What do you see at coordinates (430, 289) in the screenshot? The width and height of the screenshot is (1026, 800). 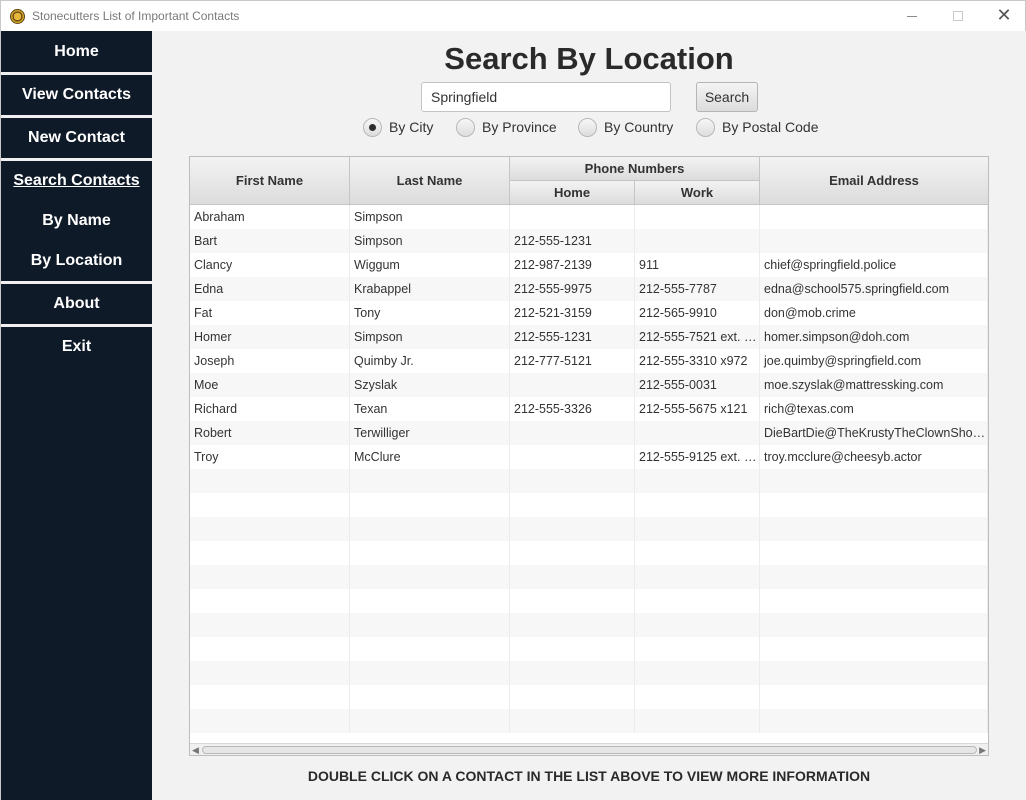 I see `table-cell: Krabappel` at bounding box center [430, 289].